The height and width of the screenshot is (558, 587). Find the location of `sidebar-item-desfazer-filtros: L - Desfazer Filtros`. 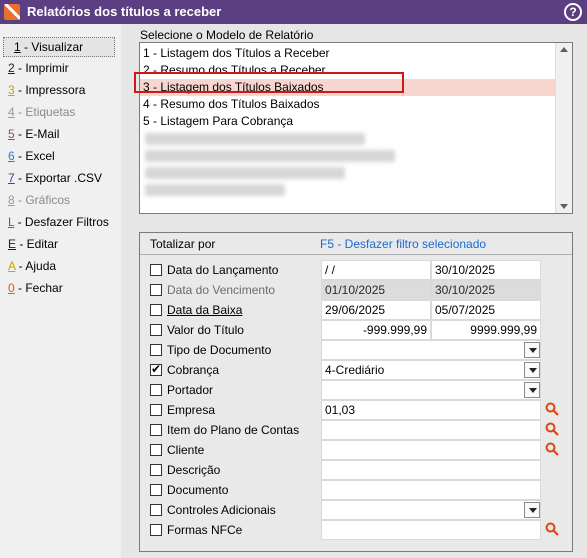

sidebar-item-desfazer-filtros: L - Desfazer Filtros is located at coordinates (59, 222).